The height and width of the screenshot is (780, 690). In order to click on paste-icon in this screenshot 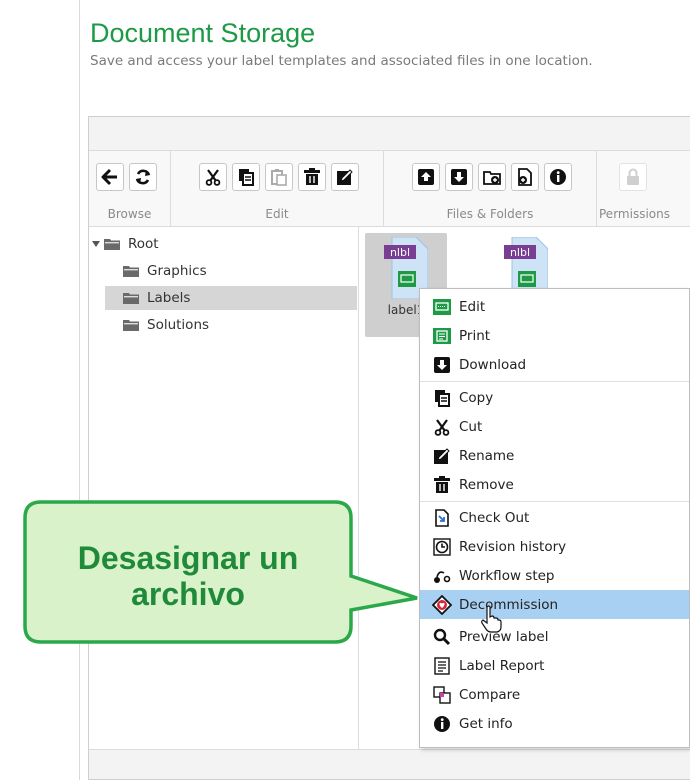, I will do `click(279, 177)`.